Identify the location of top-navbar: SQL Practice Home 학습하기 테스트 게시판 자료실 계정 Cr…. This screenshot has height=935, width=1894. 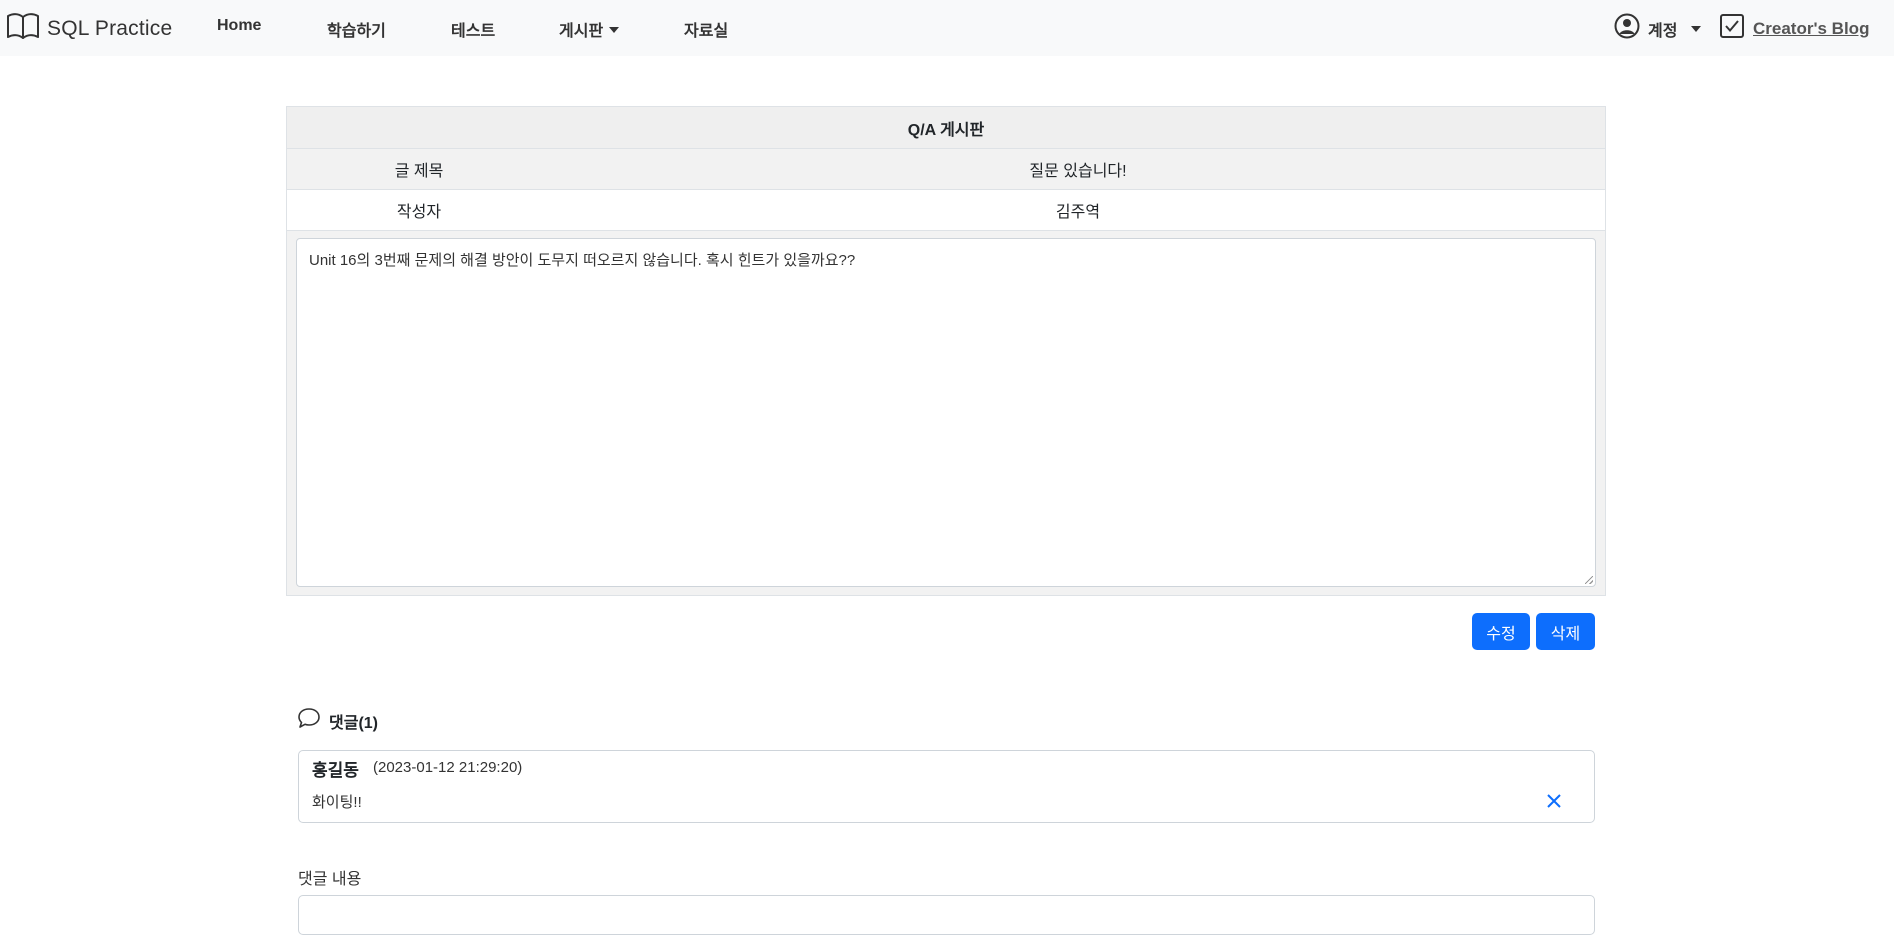
(947, 28).